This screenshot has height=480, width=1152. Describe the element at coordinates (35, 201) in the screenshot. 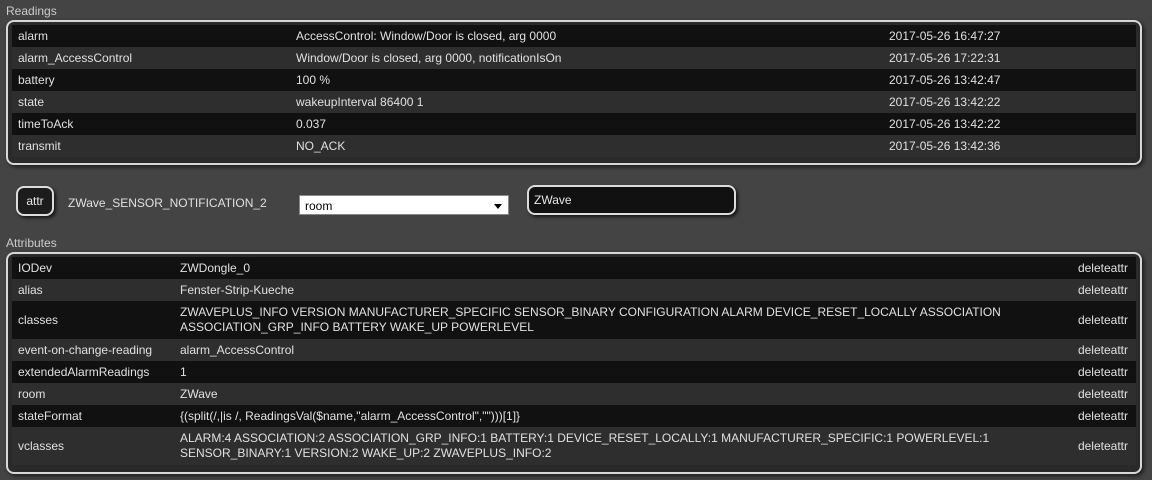

I see `attr-button: attr` at that location.